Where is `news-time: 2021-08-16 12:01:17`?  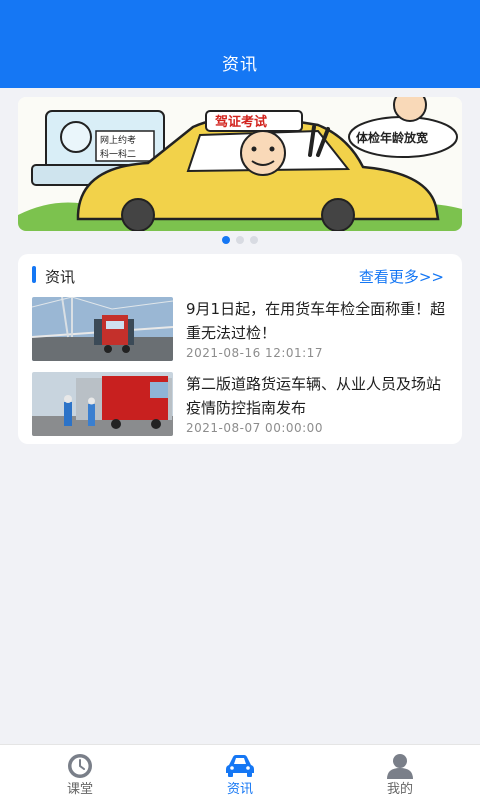
news-time: 2021-08-16 12:01:17 is located at coordinates (254, 353).